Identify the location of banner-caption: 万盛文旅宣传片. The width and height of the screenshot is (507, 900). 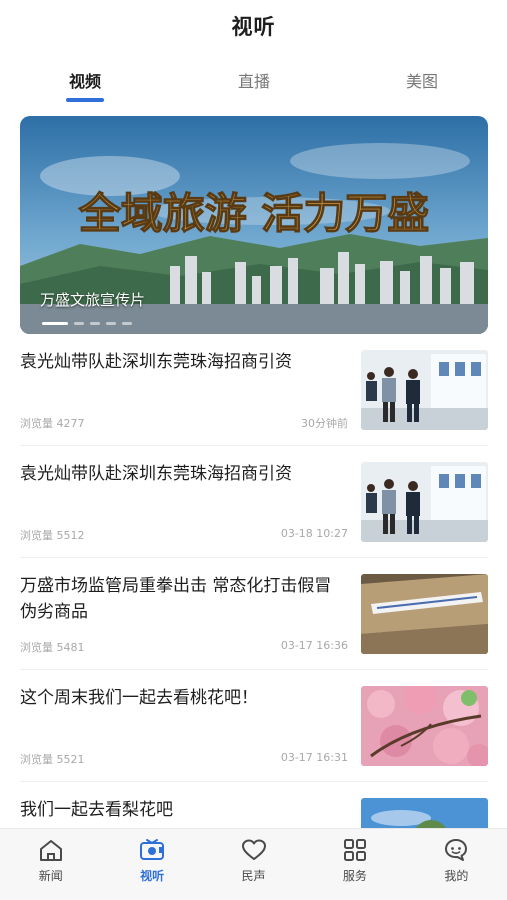
(93, 300).